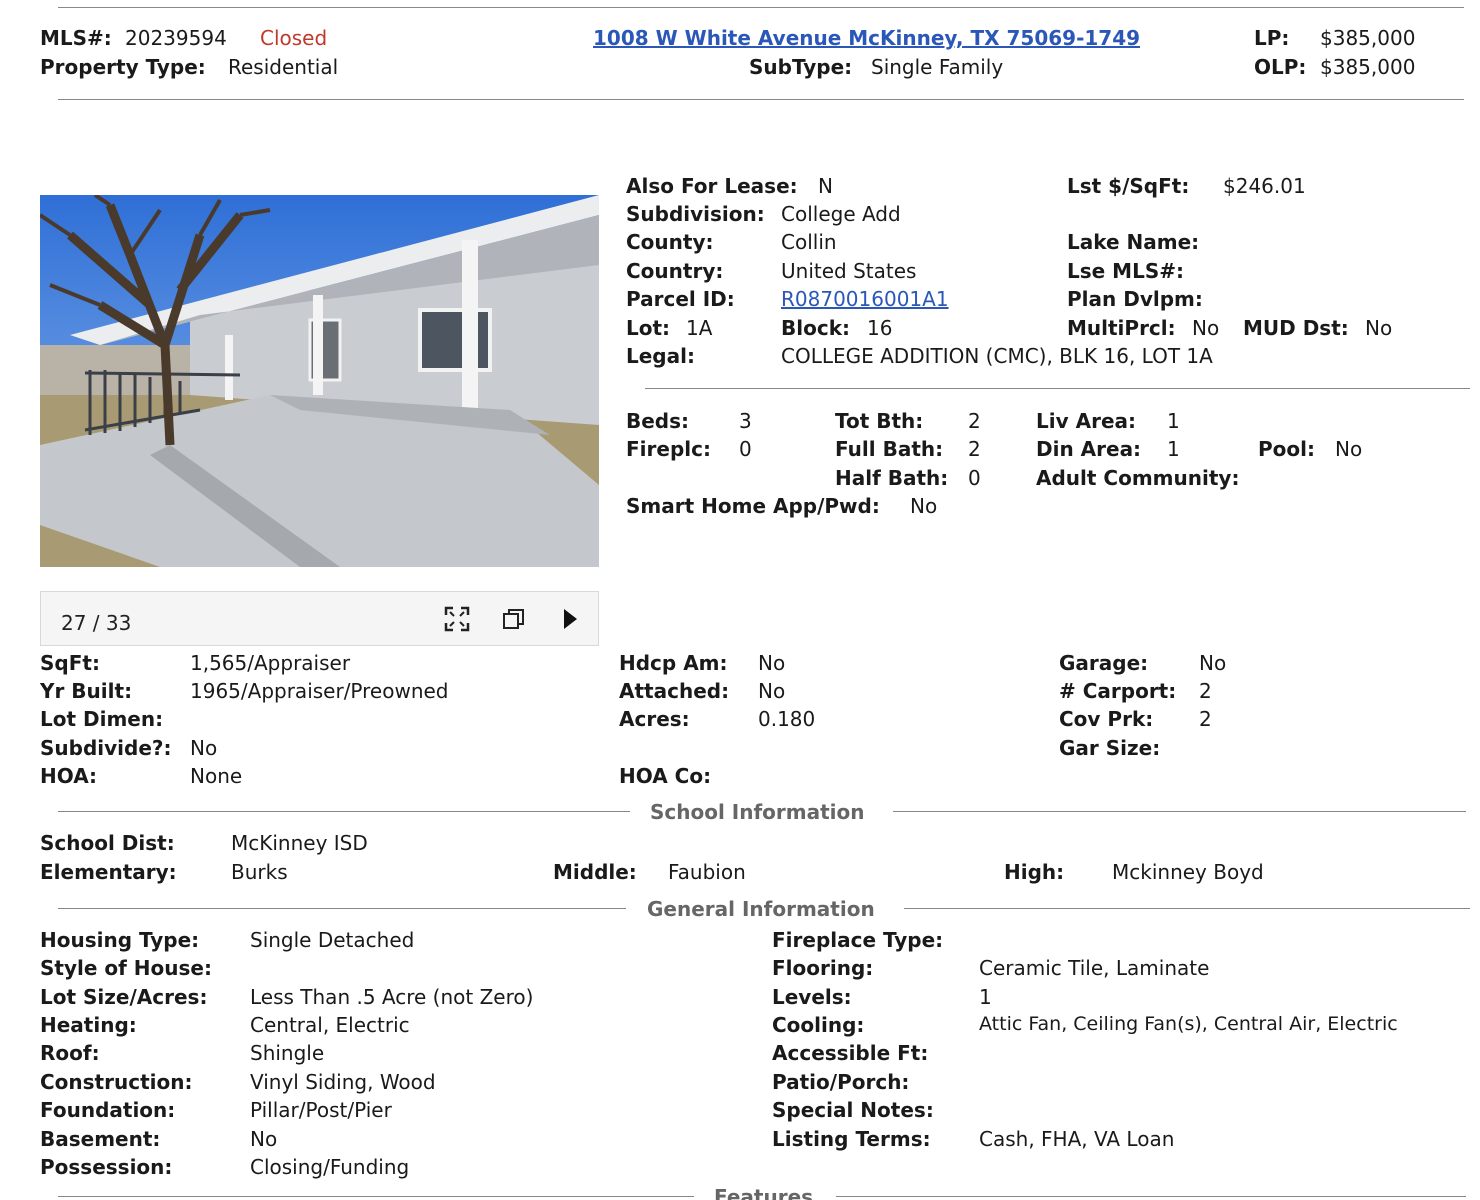  I want to click on pool-value: No, so click(1349, 449).